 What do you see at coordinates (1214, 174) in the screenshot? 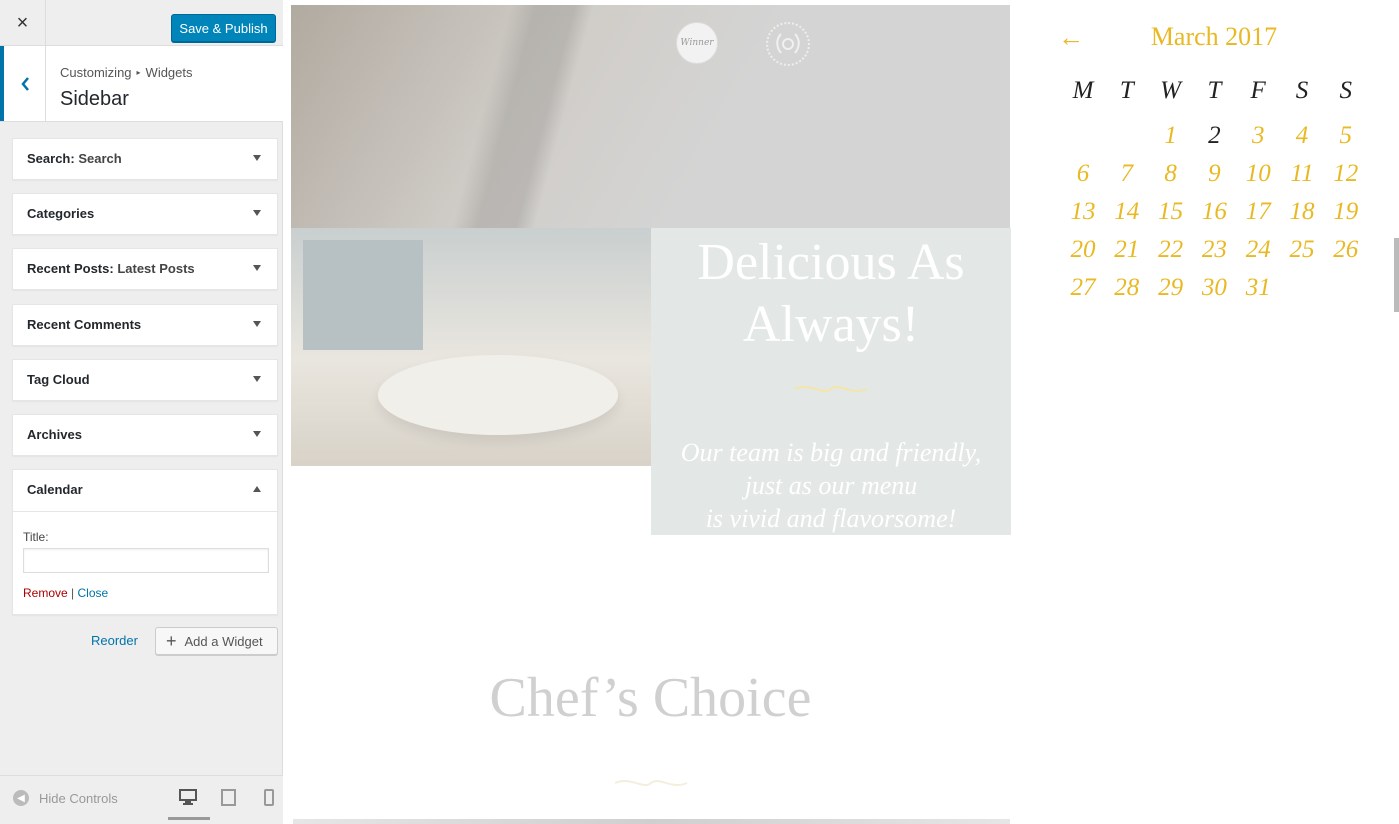
I see `calendar-day: 9` at bounding box center [1214, 174].